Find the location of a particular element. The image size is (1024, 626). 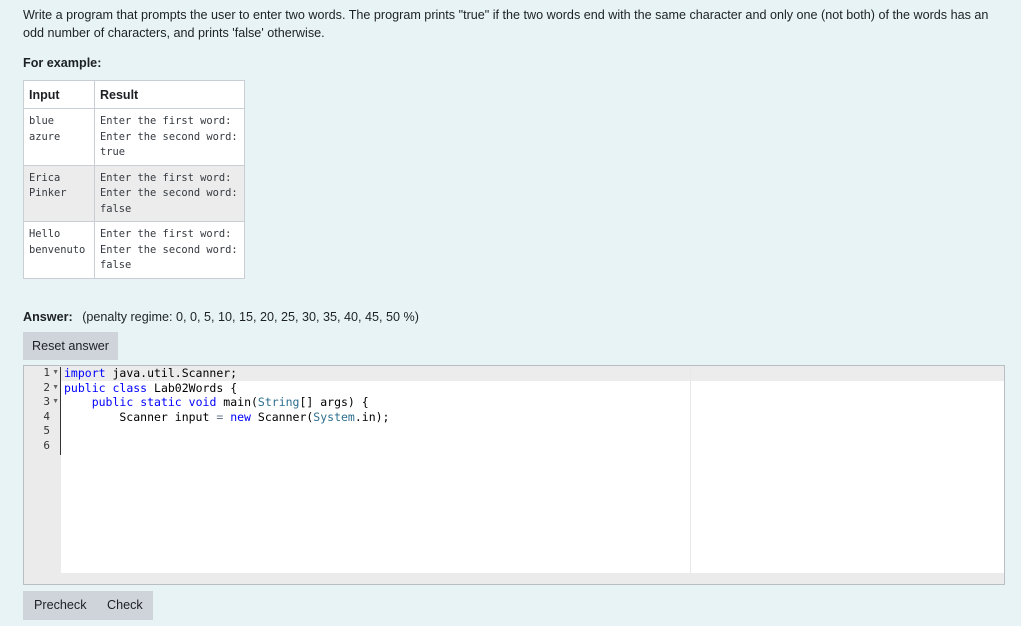

column-header-input: Input is located at coordinates (59, 94).